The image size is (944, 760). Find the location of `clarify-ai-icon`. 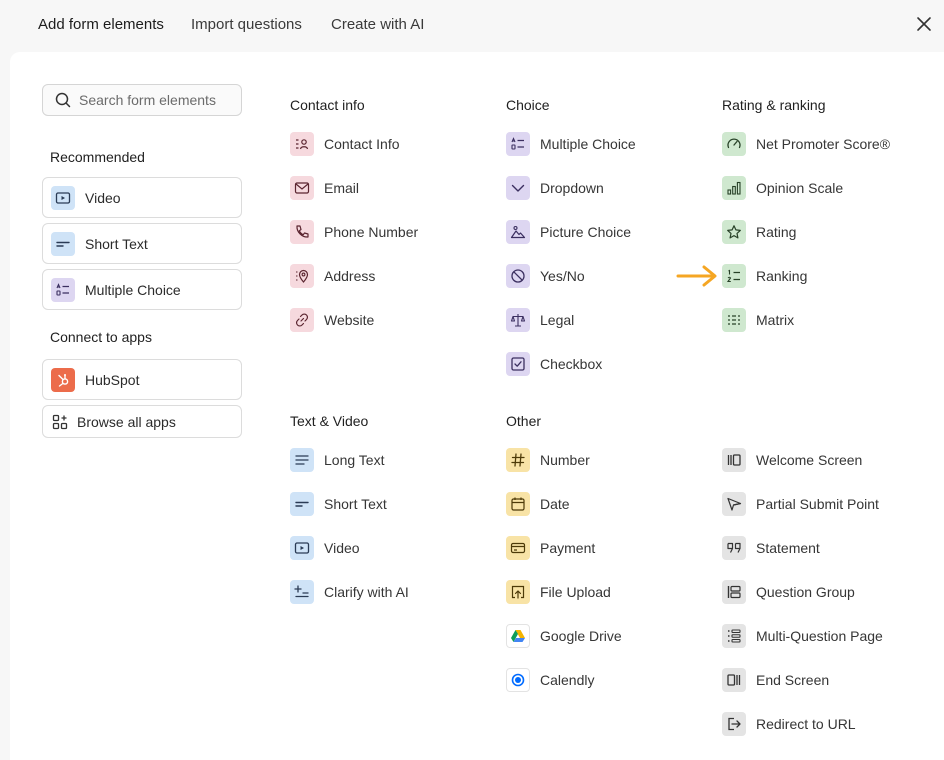

clarify-ai-icon is located at coordinates (302, 592).